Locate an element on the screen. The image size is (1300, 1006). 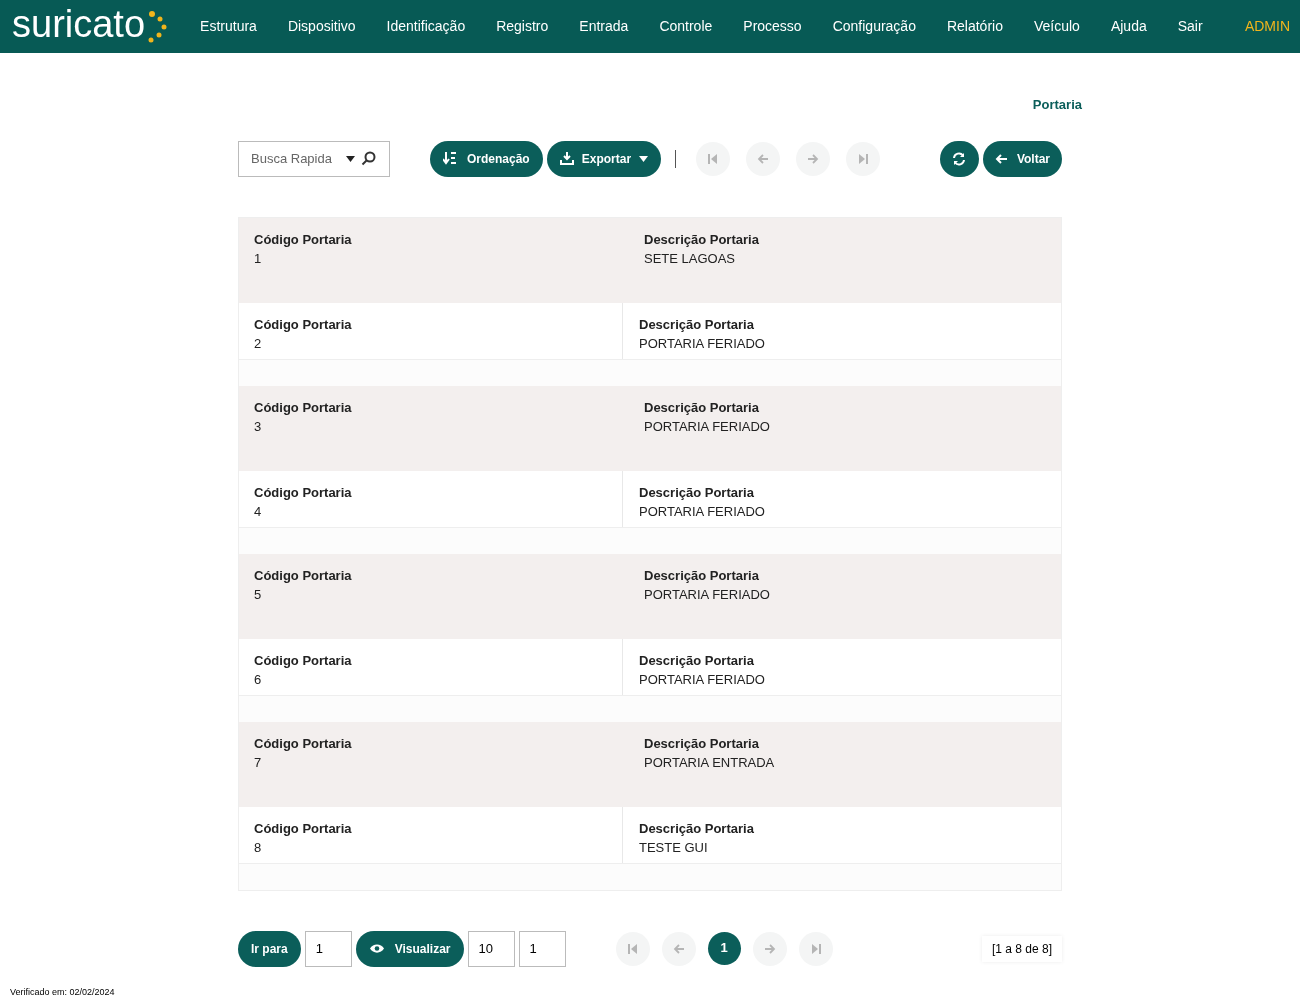
menu-item: Identificação is located at coordinates (426, 26).